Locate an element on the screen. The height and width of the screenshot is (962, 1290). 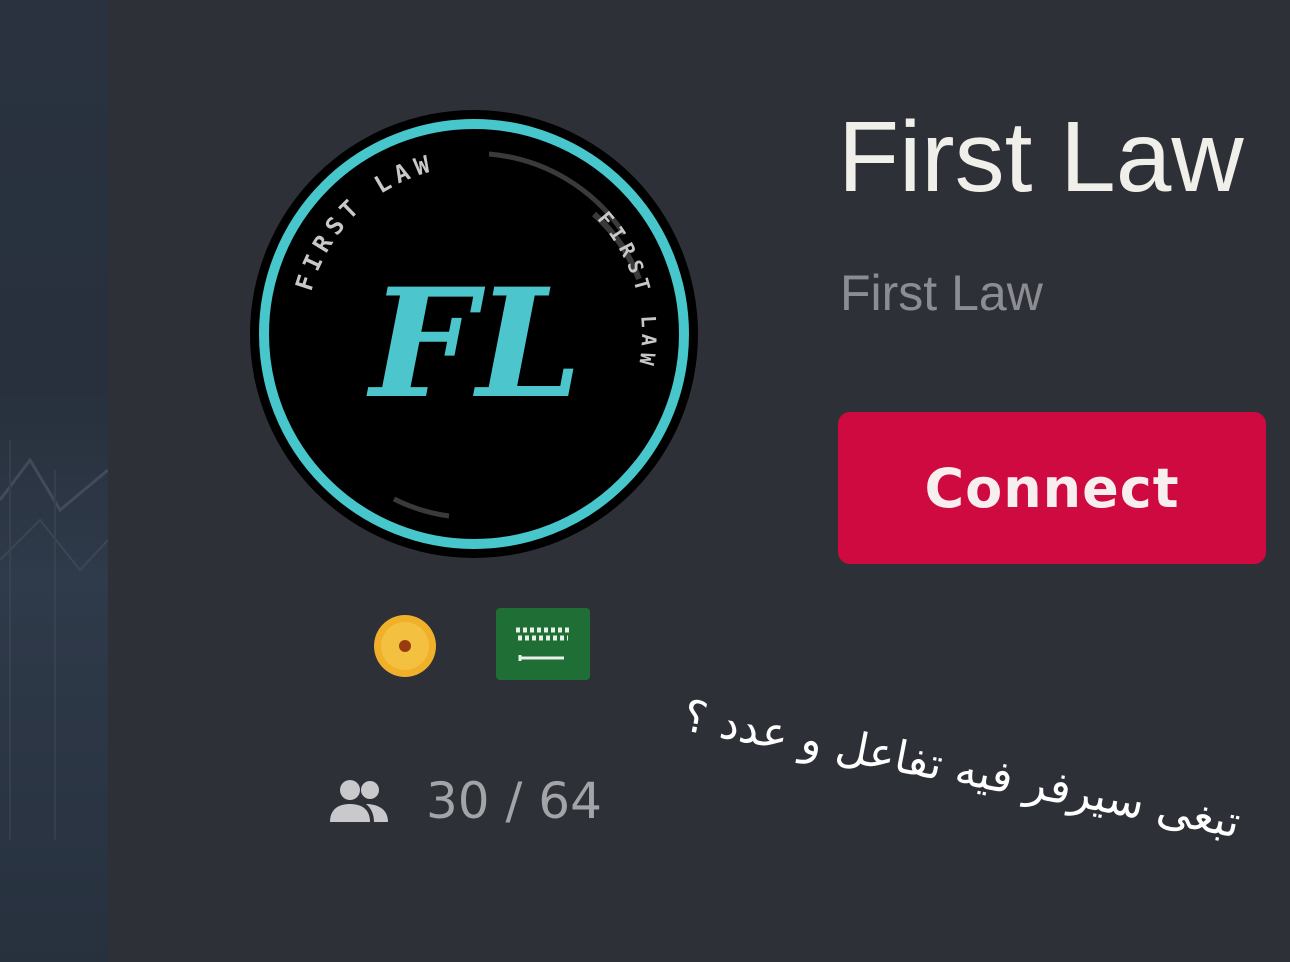
players-icon is located at coordinates (359, 801).